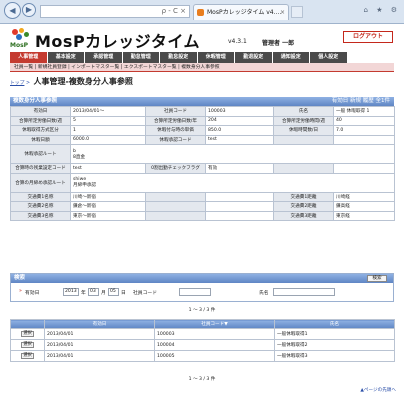 Image resolution: width=404 pixels, height=400 pixels. What do you see at coordinates (29, 10) in the screenshot?
I see `forward-arrow-icon: ▶` at bounding box center [29, 10].